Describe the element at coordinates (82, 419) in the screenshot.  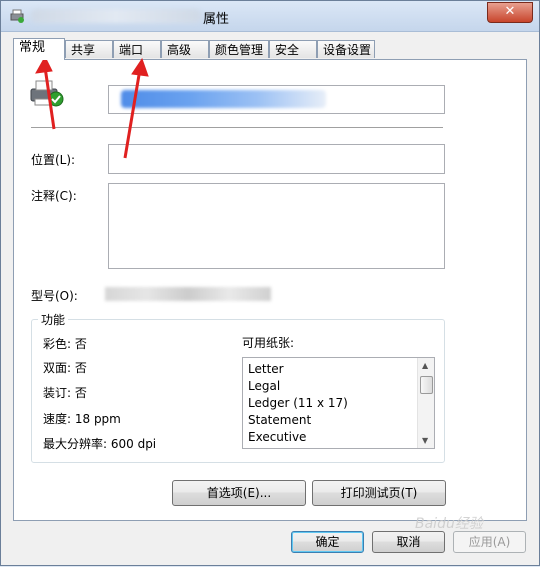
I see `feature-speed: 速度: 18 ppm` at that location.